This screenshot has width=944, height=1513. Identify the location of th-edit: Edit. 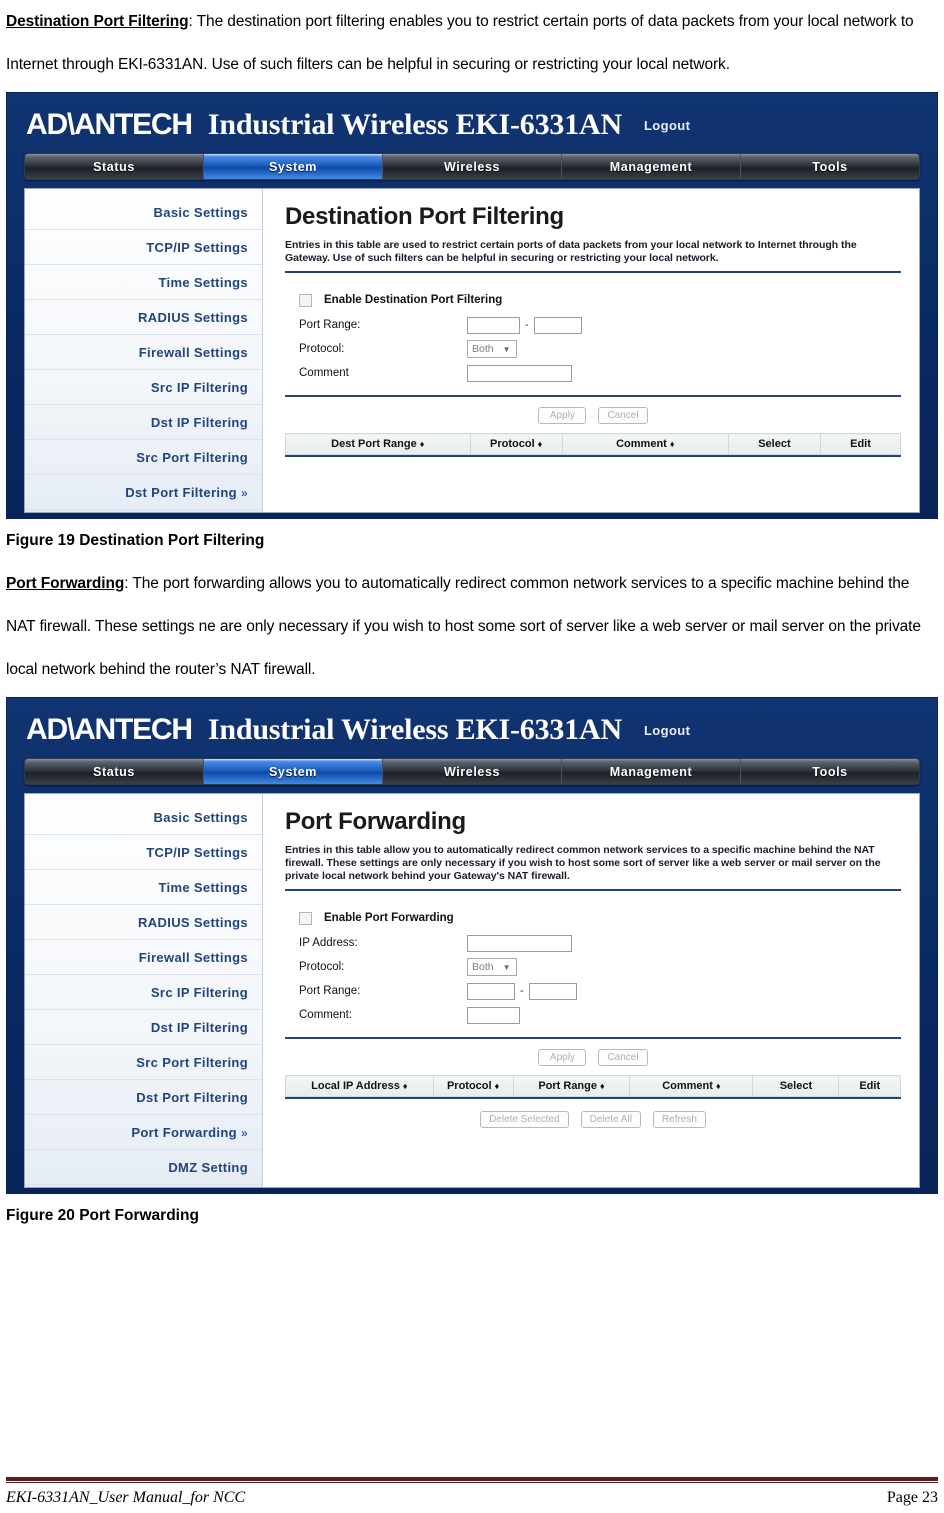
(869, 1086).